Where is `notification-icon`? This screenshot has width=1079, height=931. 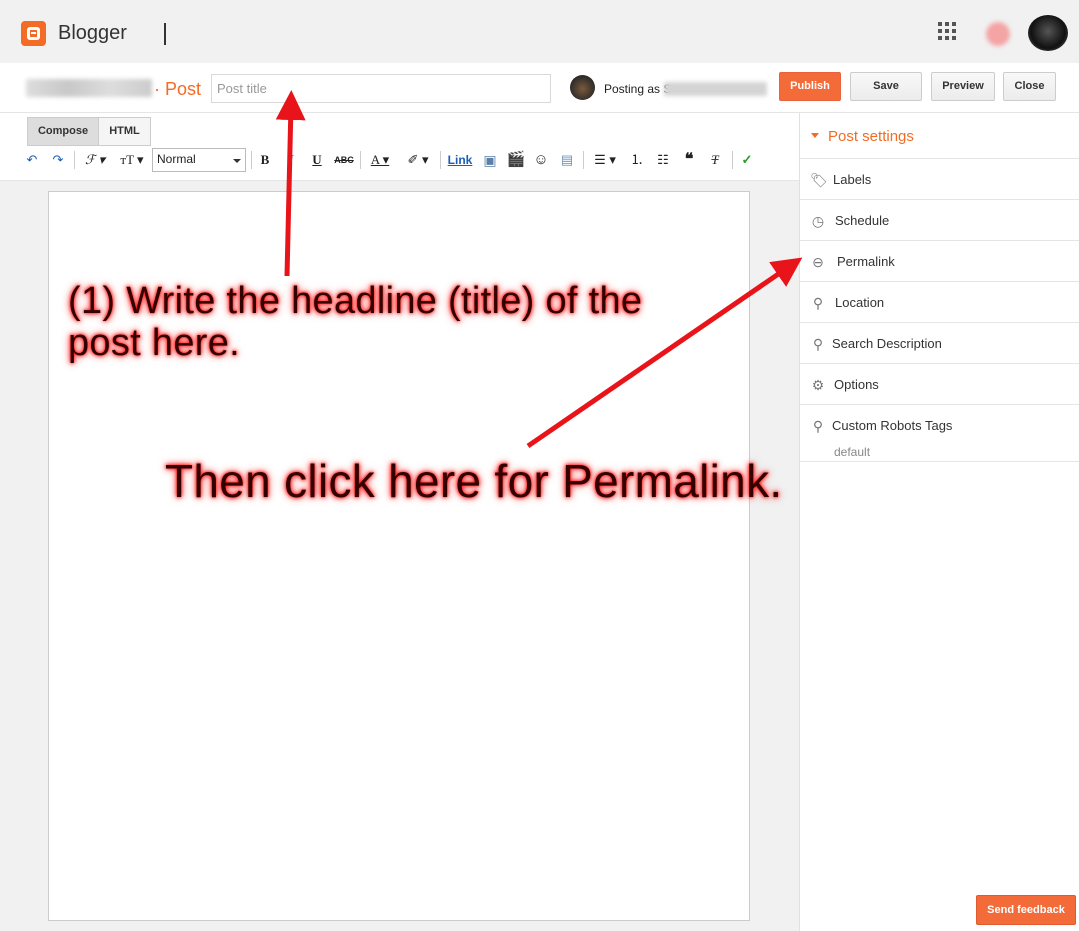
notification-icon is located at coordinates (998, 34).